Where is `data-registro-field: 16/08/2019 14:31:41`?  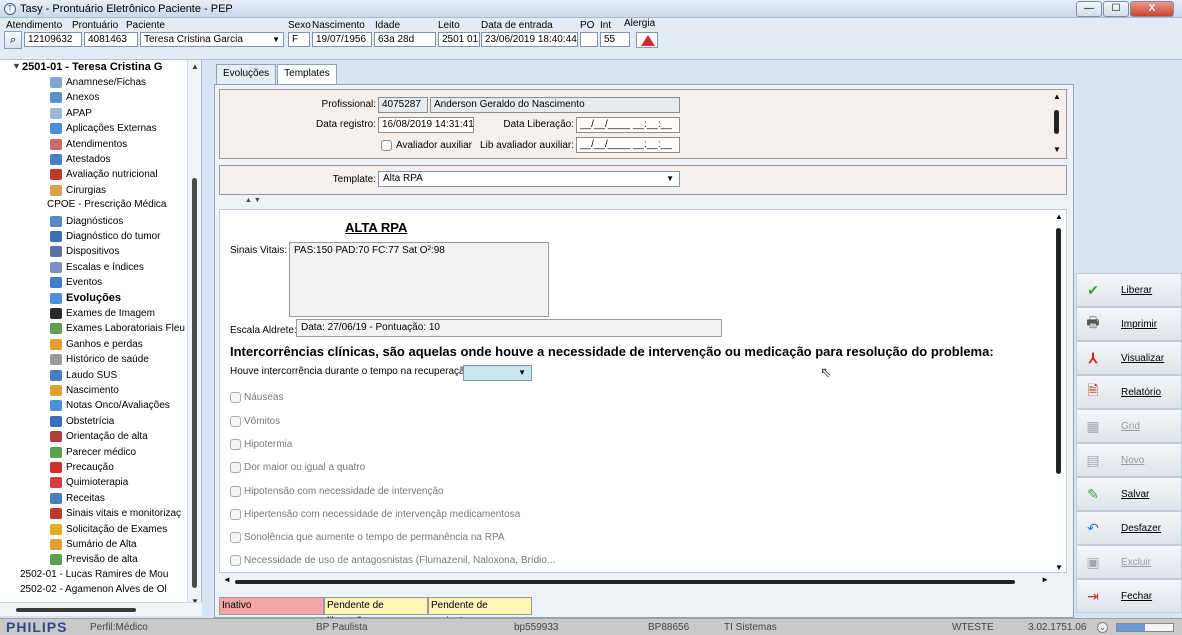 data-registro-field: 16/08/2019 14:31:41 is located at coordinates (426, 125).